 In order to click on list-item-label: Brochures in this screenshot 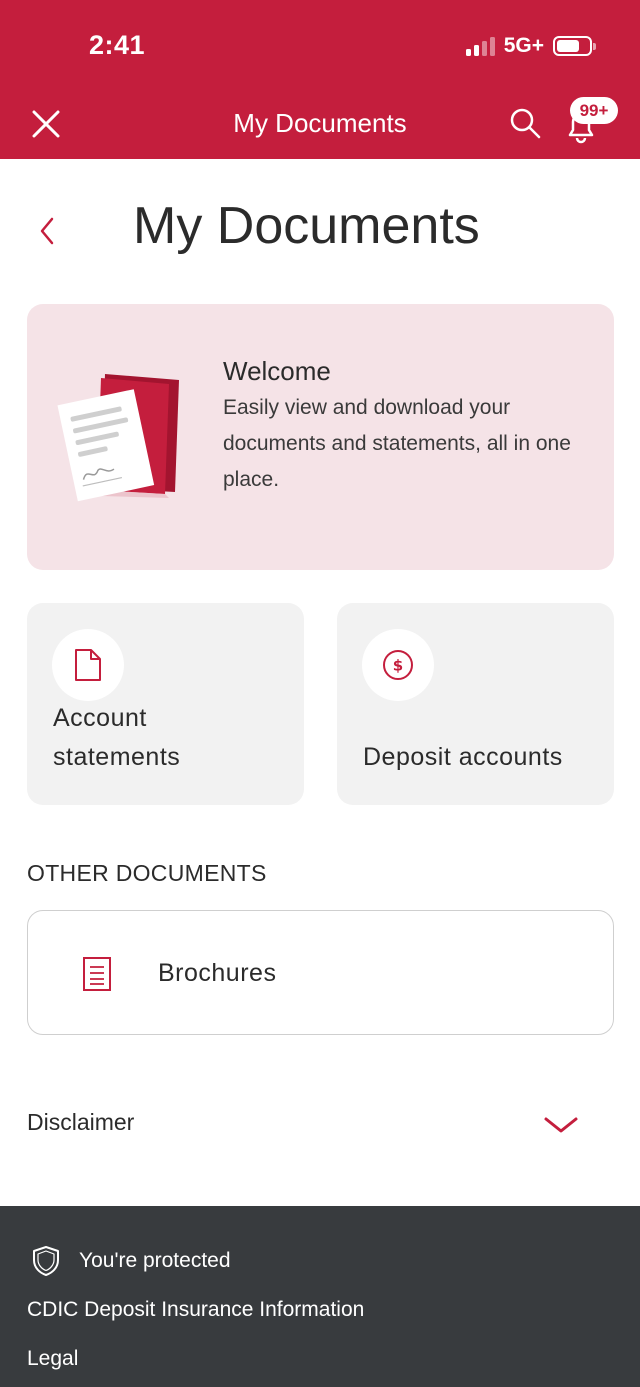, I will do `click(217, 973)`.